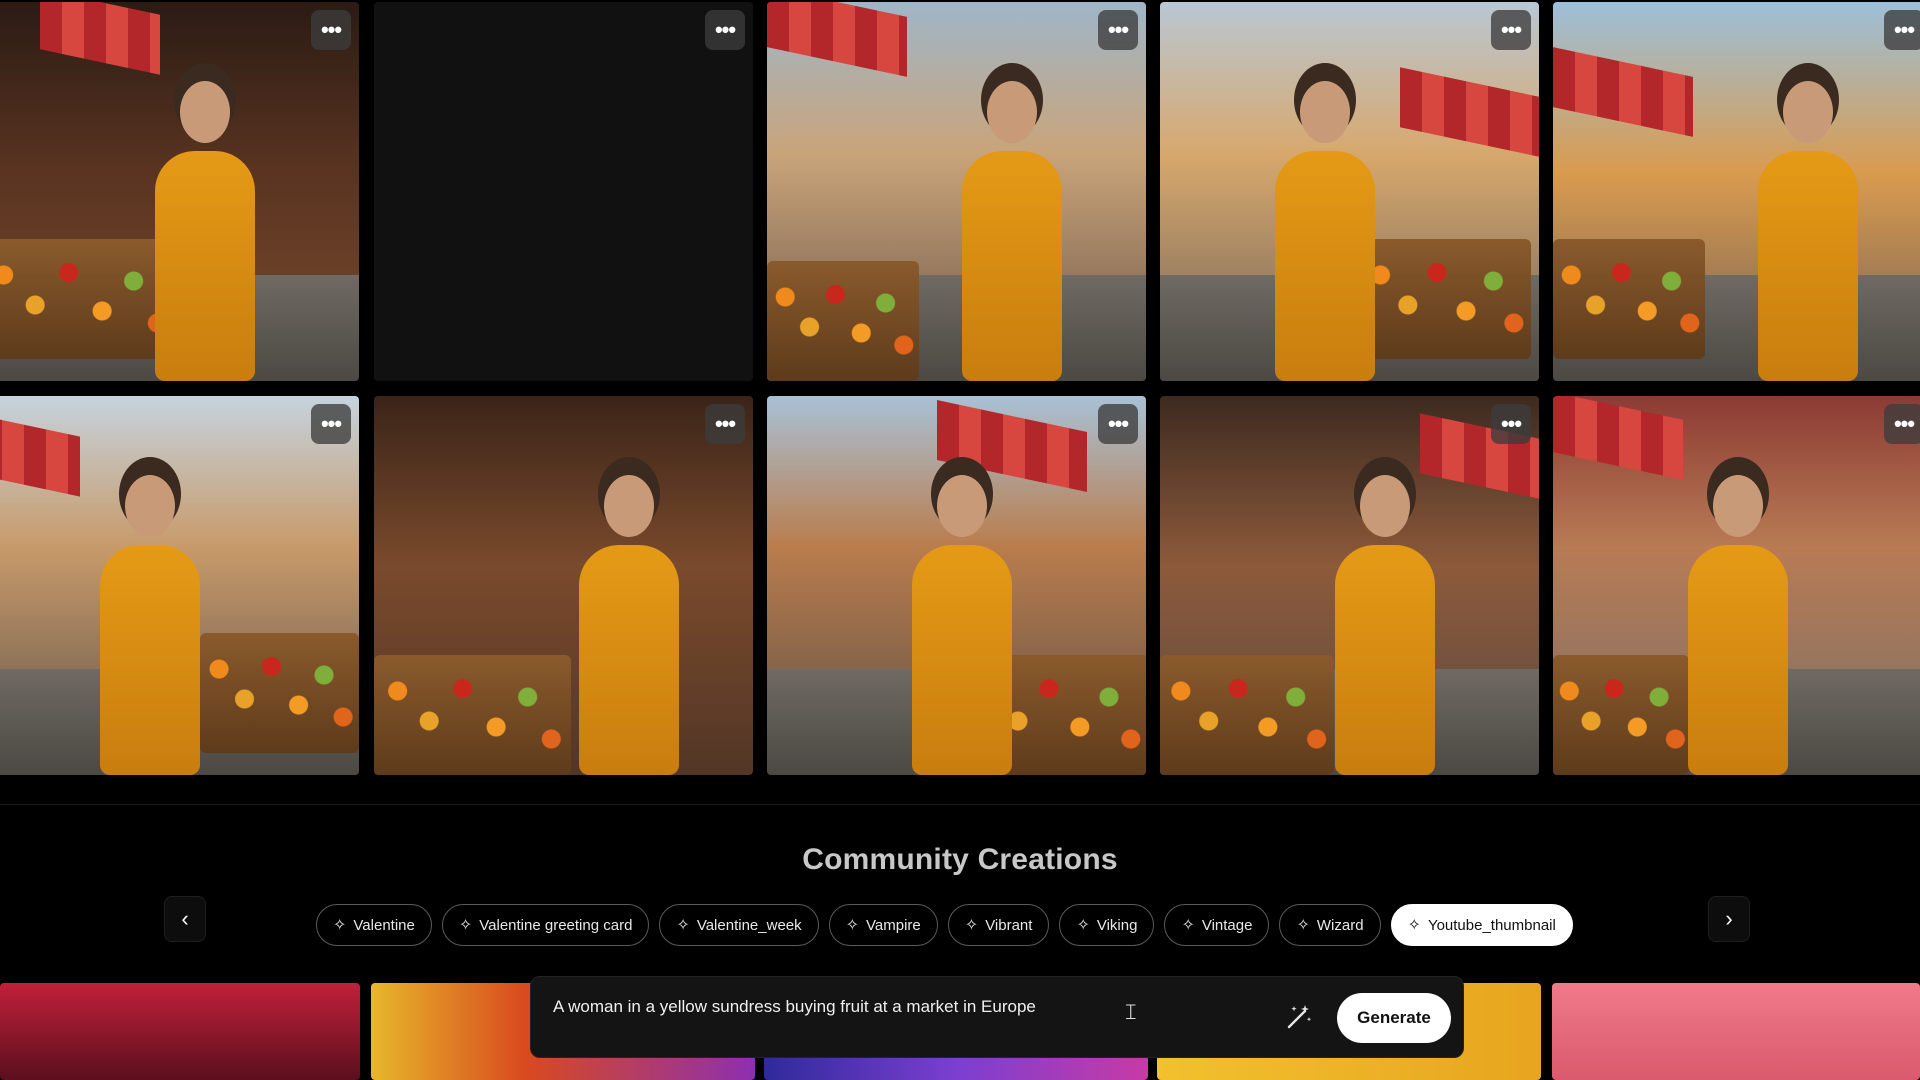 The height and width of the screenshot is (1080, 1920). Describe the element at coordinates (1340, 925) in the screenshot. I see `chip-label: Wizard` at that location.